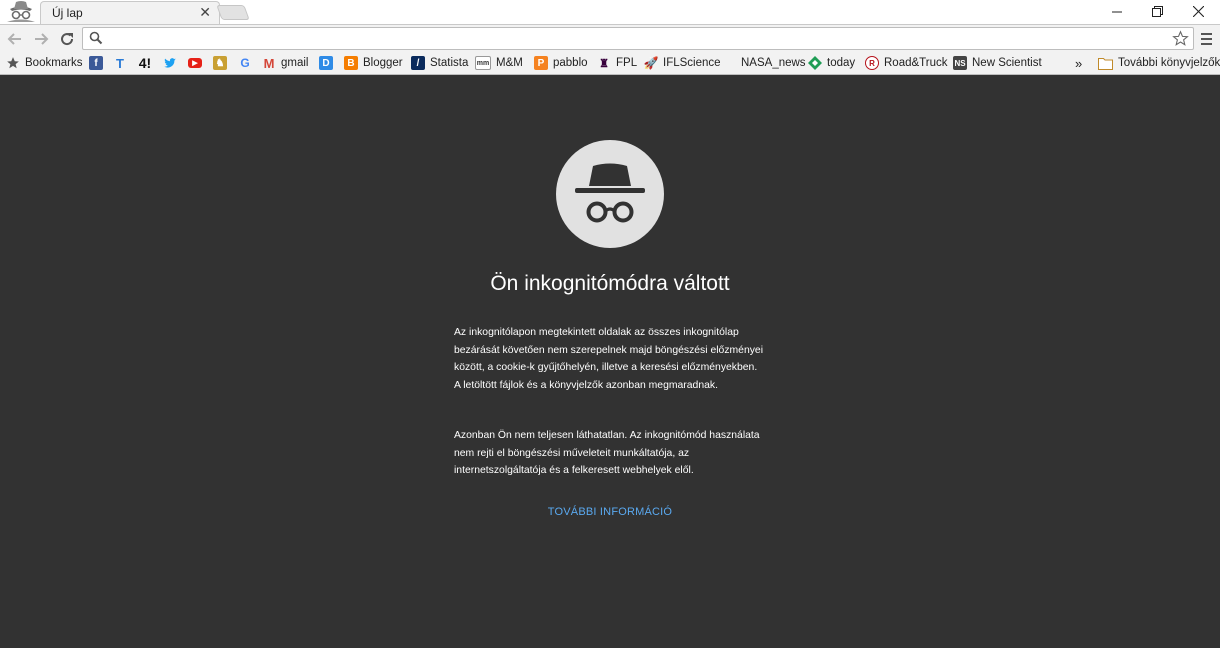 This screenshot has width=1220, height=648. I want to click on blogger-icon: B, so click(351, 63).